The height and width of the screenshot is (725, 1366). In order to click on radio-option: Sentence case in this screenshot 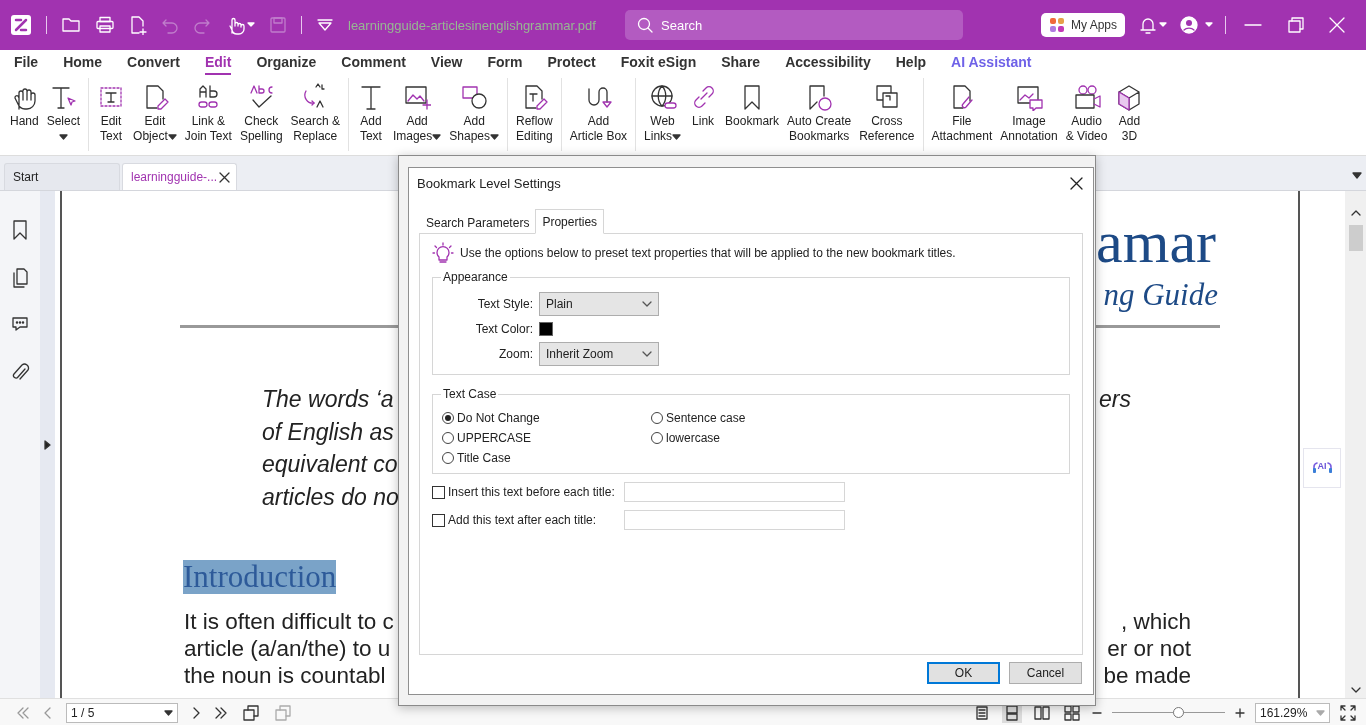, I will do `click(860, 418)`.